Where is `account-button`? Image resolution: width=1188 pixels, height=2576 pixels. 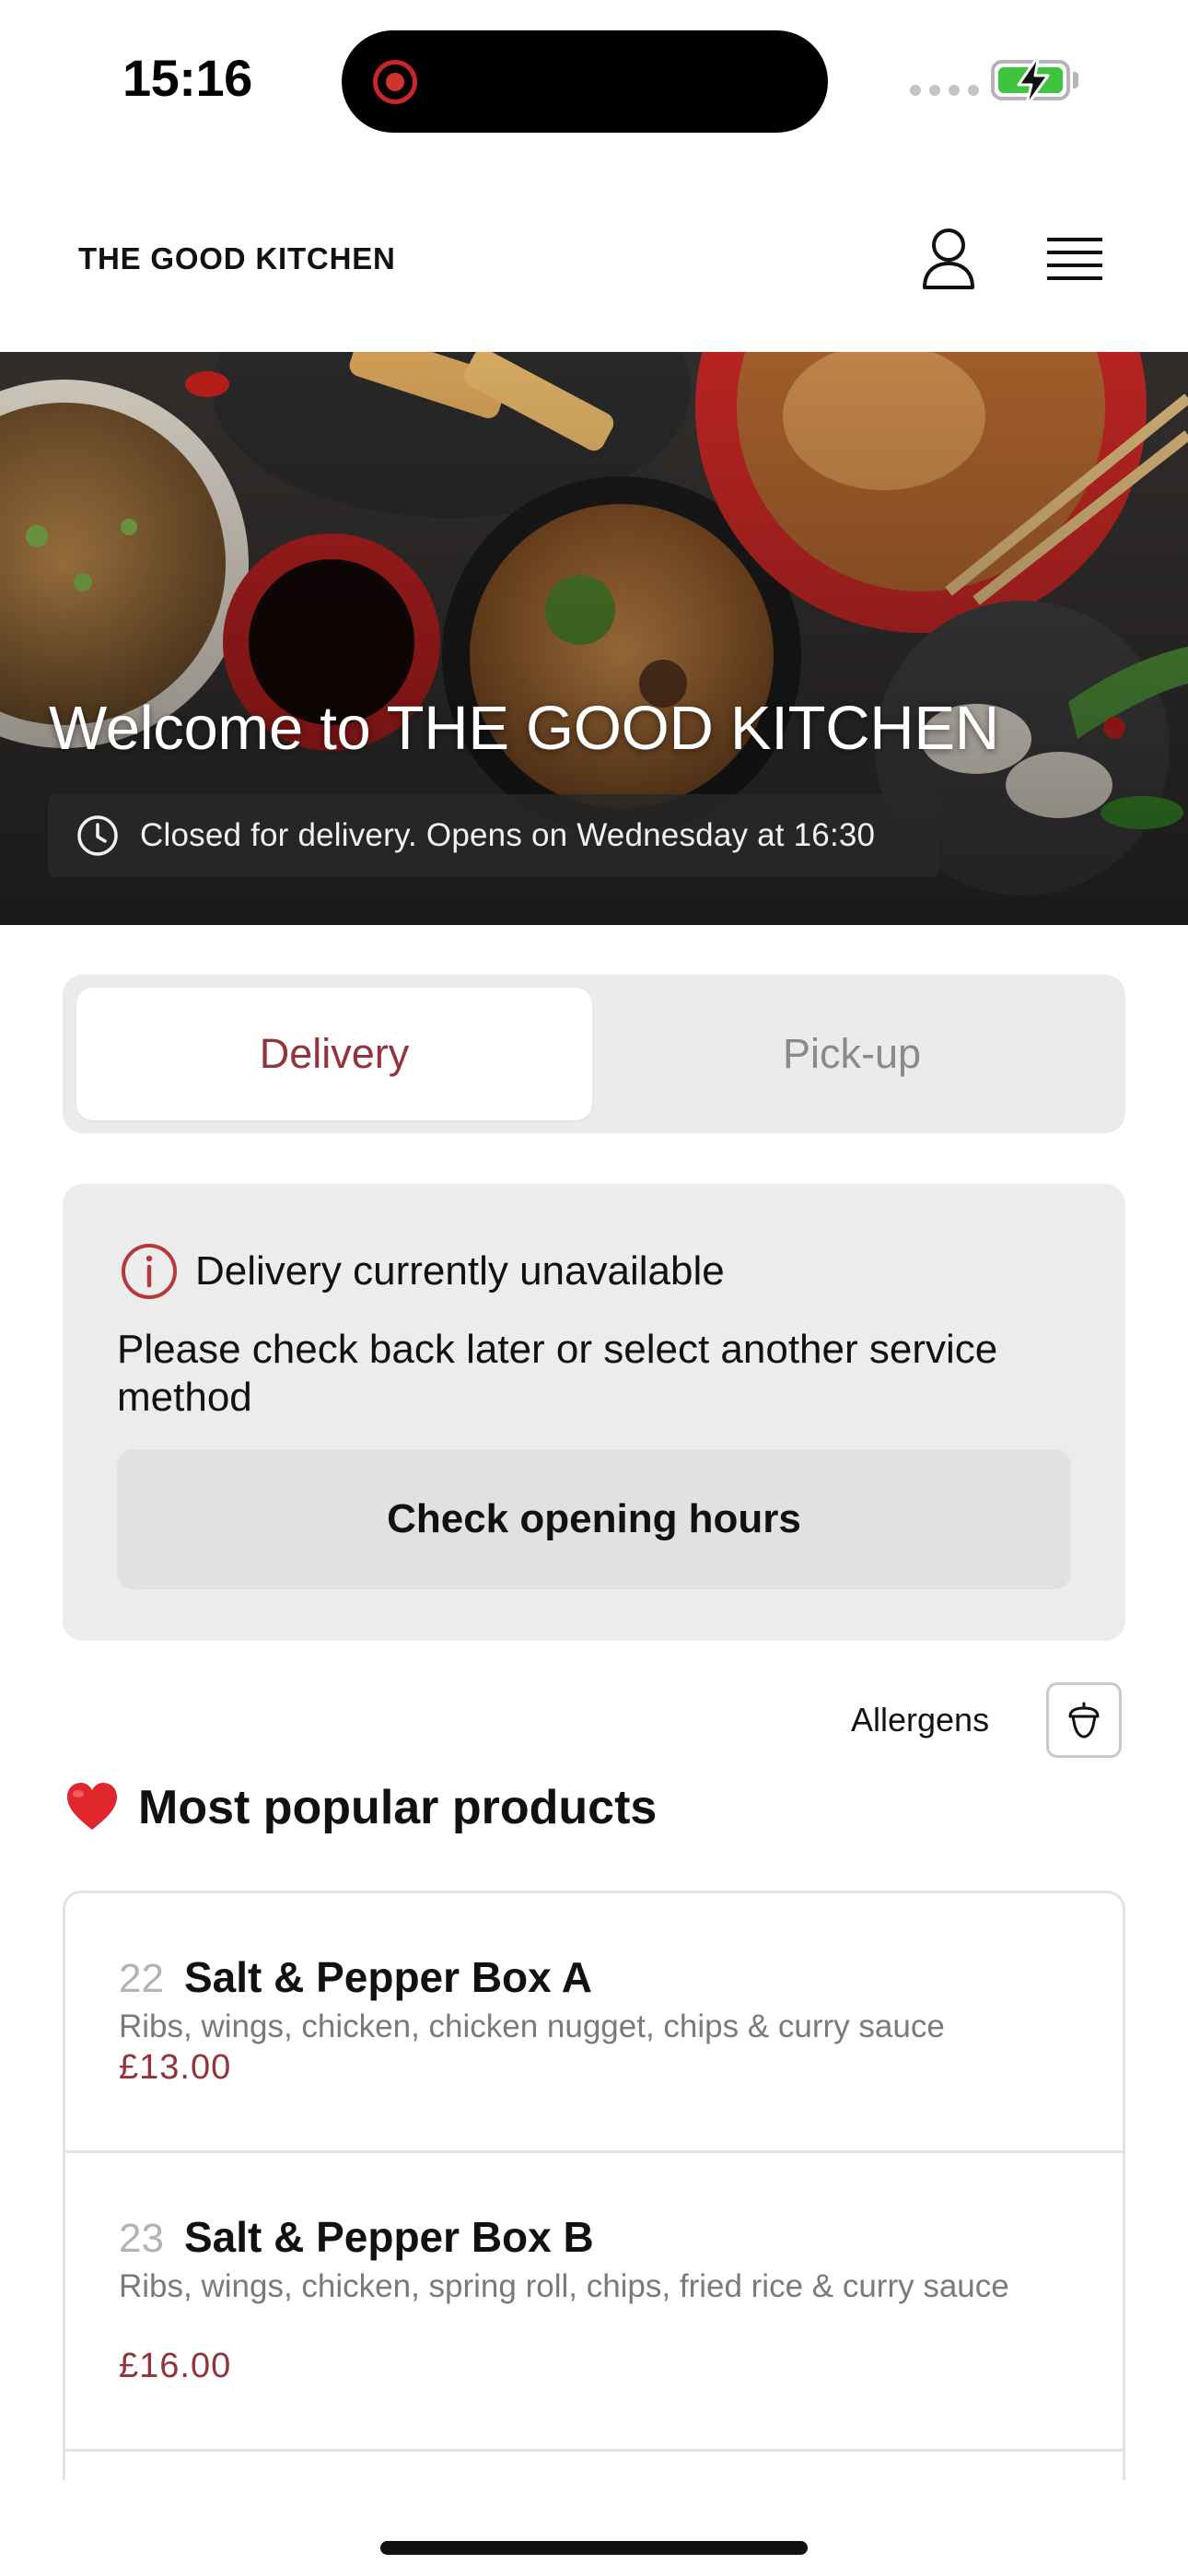
account-button is located at coordinates (948, 260).